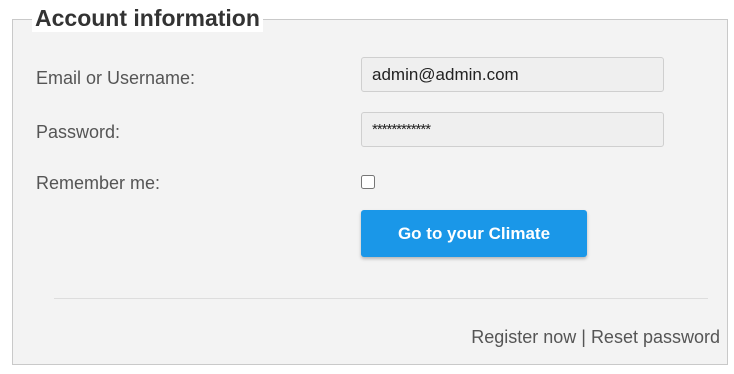  What do you see at coordinates (655, 337) in the screenshot?
I see `reset-password-link: Reset password` at bounding box center [655, 337].